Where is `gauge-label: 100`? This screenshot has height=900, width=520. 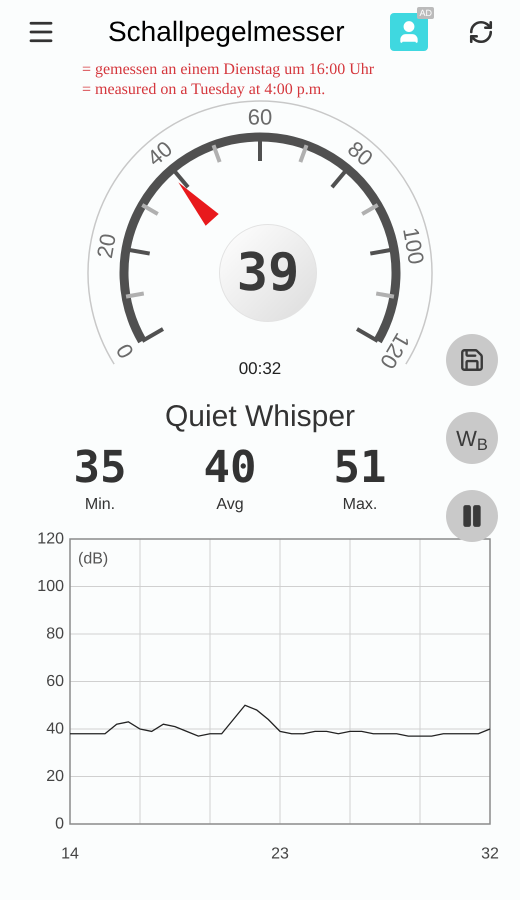
gauge-label: 100 is located at coordinates (414, 246).